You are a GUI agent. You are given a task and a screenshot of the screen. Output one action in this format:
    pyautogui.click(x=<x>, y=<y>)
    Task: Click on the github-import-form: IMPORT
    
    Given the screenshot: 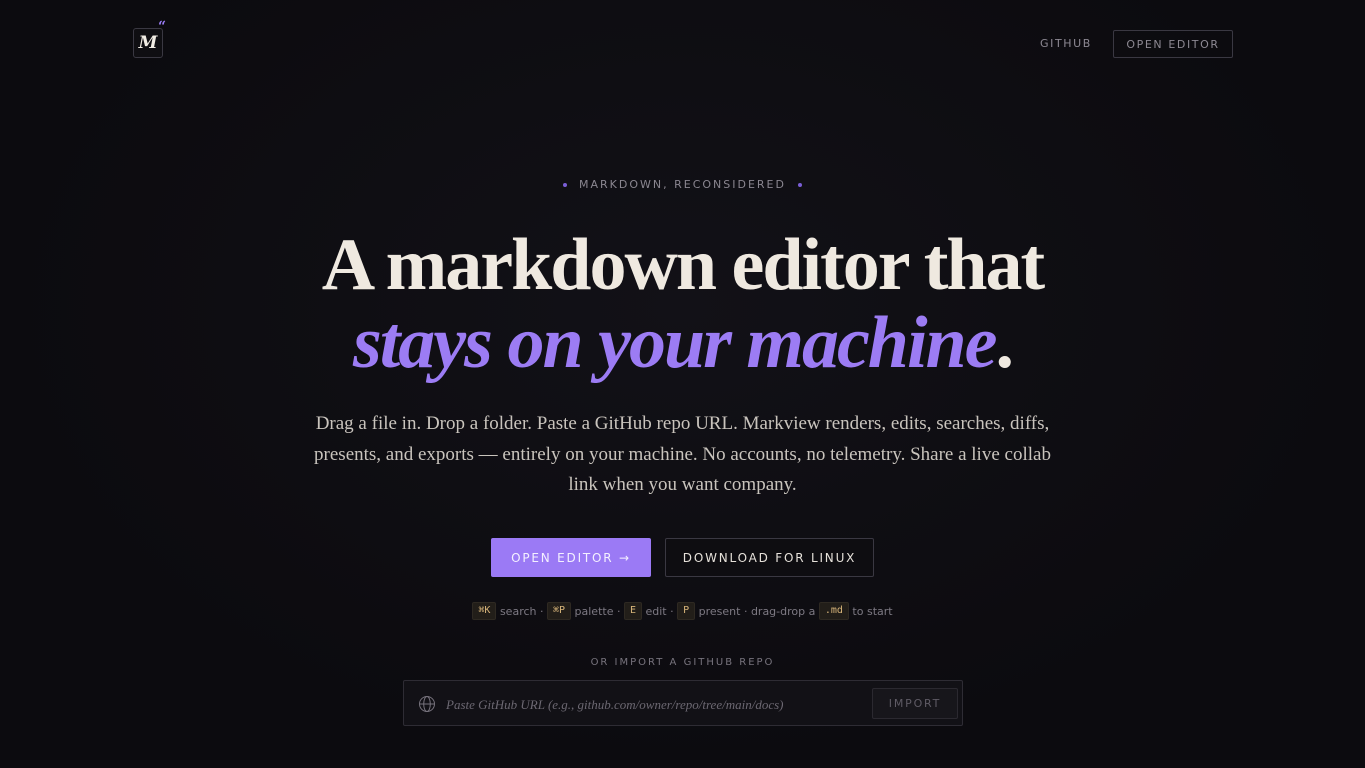 What is the action you would take?
    pyautogui.click(x=683, y=703)
    